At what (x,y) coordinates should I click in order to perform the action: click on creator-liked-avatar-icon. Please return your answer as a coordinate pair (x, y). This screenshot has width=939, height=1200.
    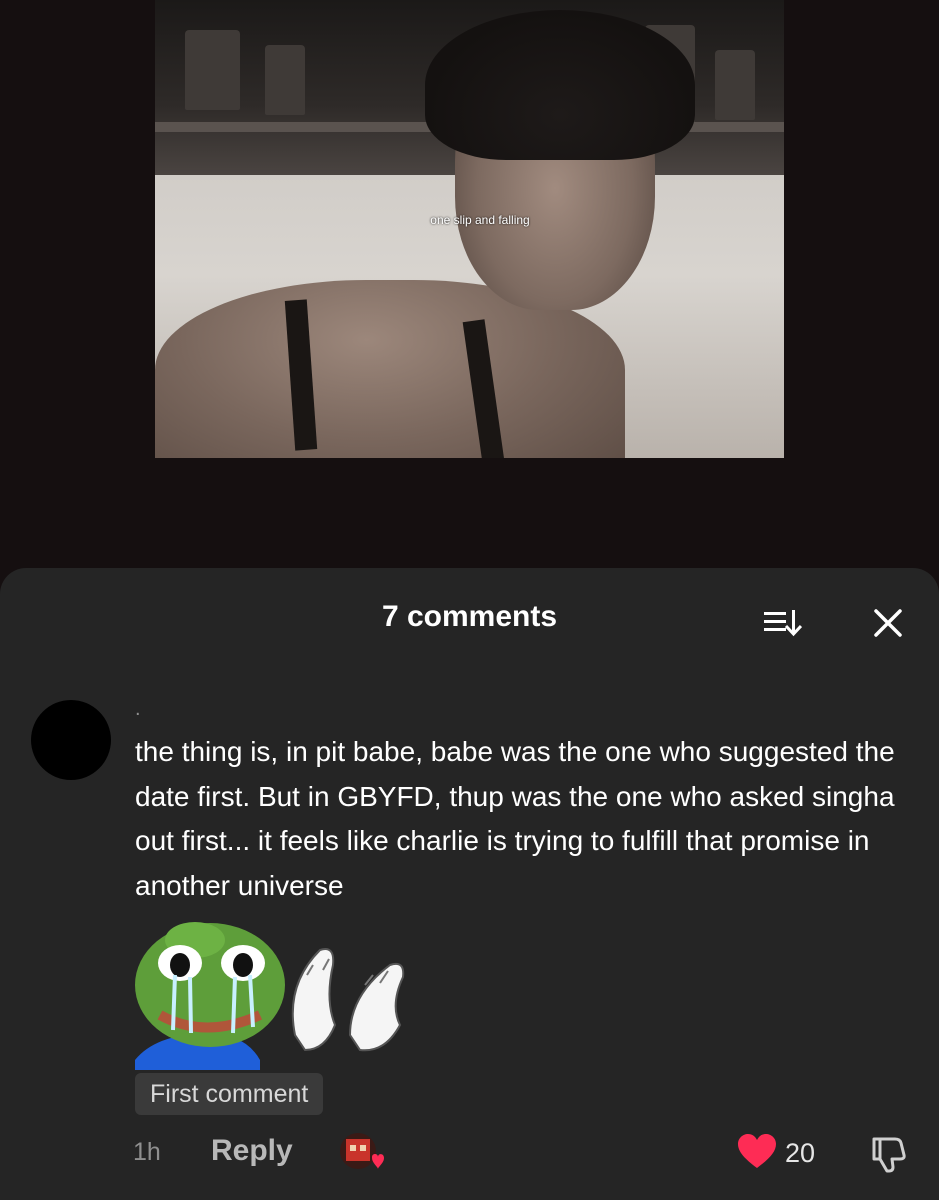
    Looking at the image, I should click on (362, 1151).